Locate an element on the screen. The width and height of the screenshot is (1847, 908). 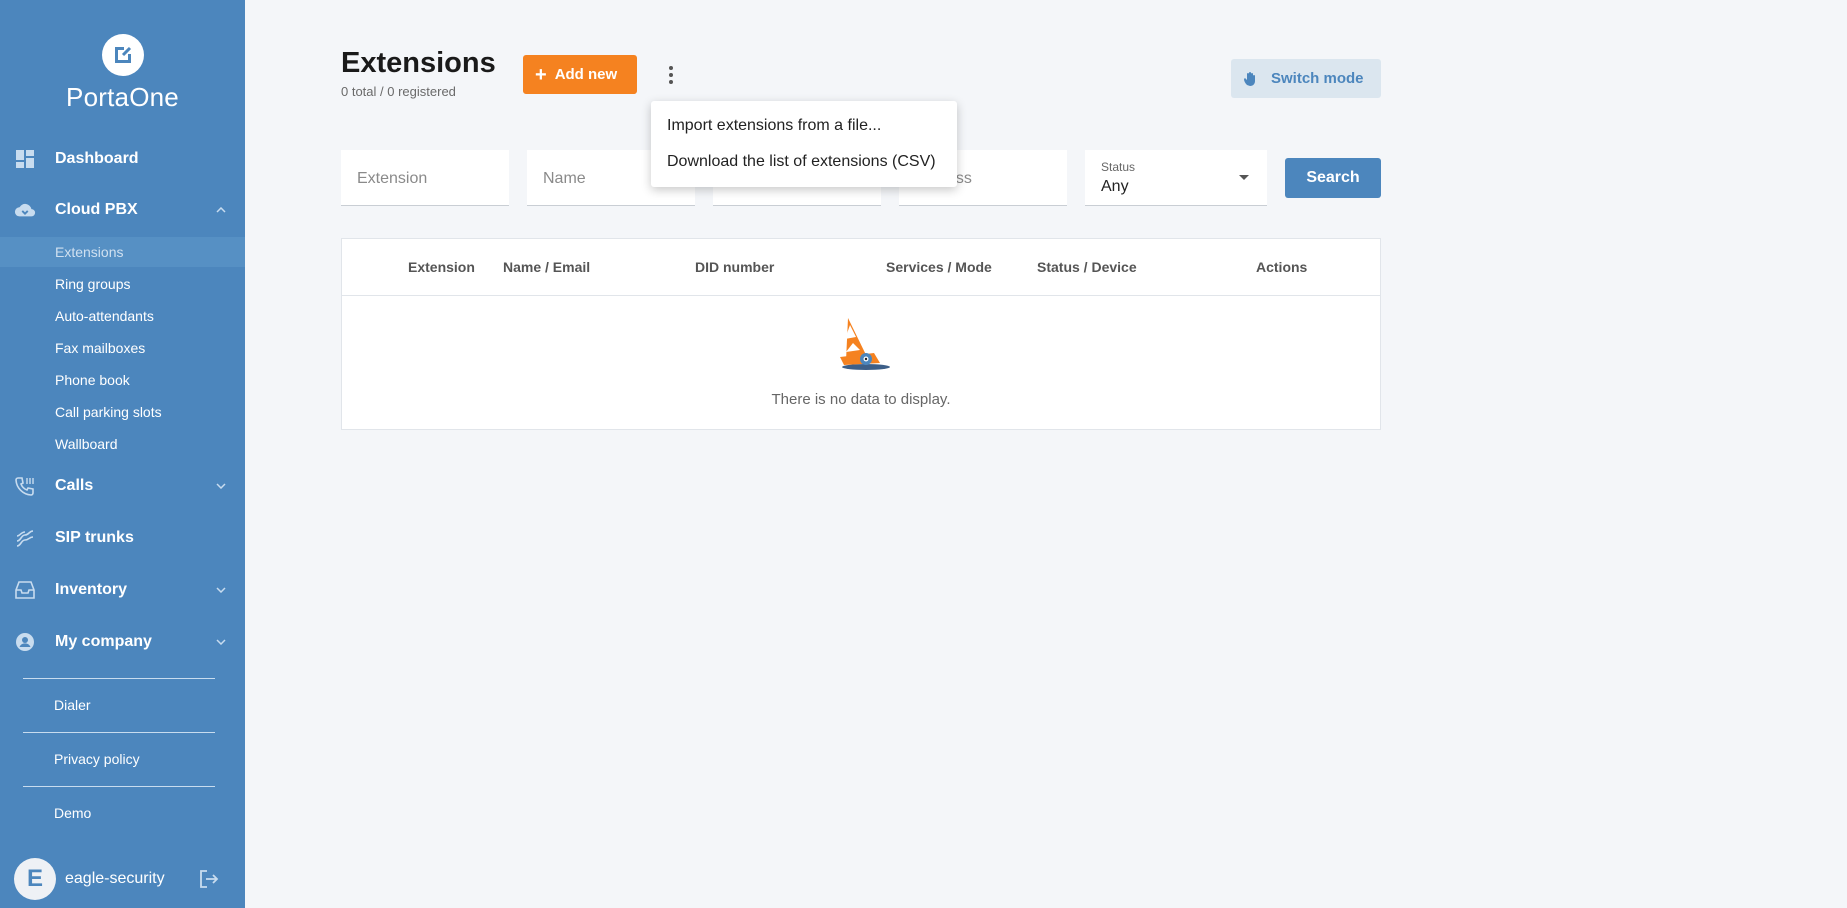
demo-link: Demo is located at coordinates (72, 813).